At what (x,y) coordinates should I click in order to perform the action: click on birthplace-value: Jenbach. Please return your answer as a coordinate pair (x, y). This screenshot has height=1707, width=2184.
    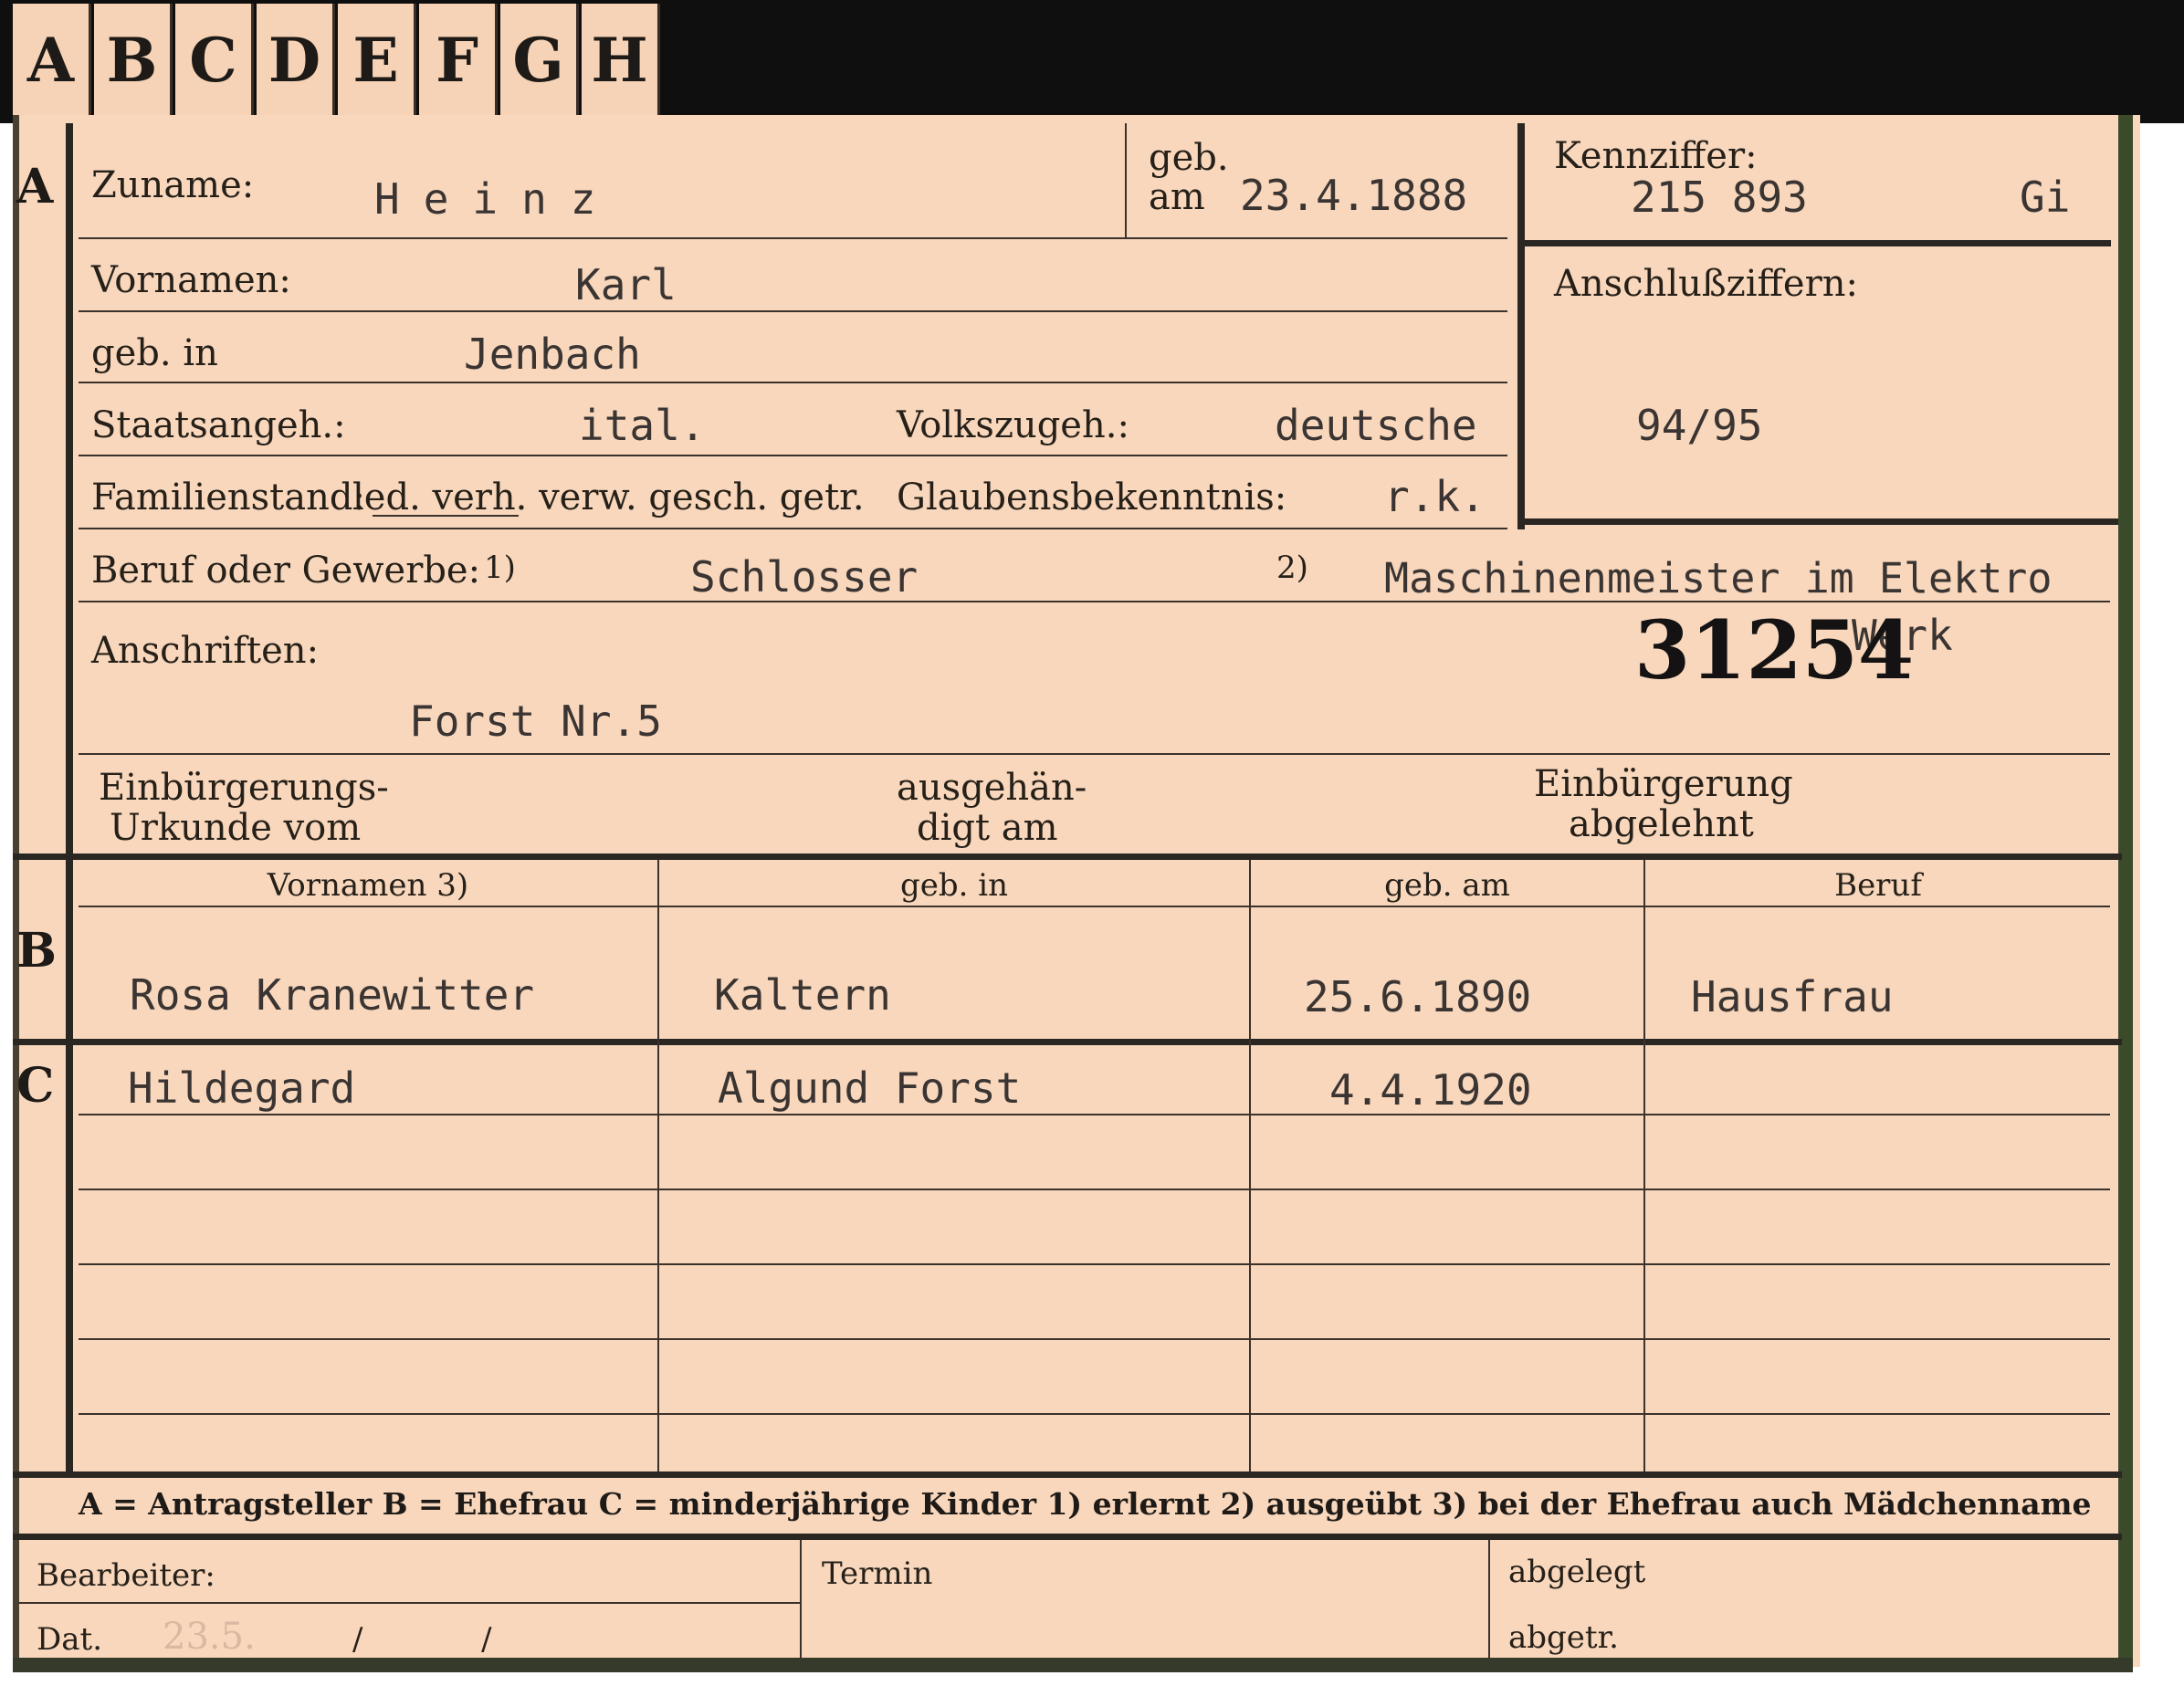
    Looking at the image, I should click on (552, 354).